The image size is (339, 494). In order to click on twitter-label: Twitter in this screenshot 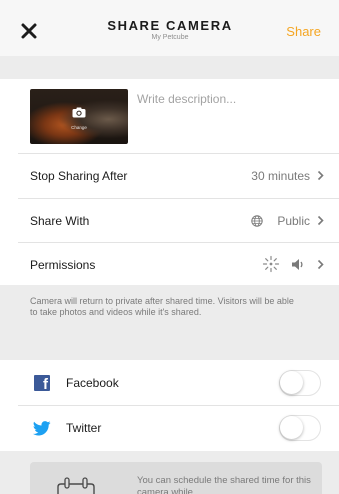, I will do `click(84, 428)`.